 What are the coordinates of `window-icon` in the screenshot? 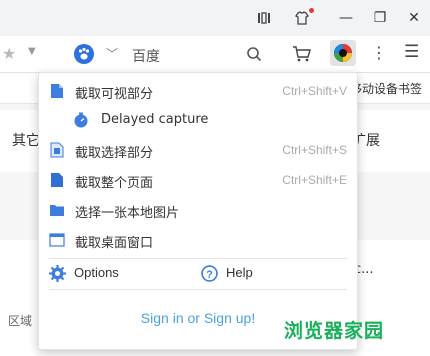 It's located at (57, 240).